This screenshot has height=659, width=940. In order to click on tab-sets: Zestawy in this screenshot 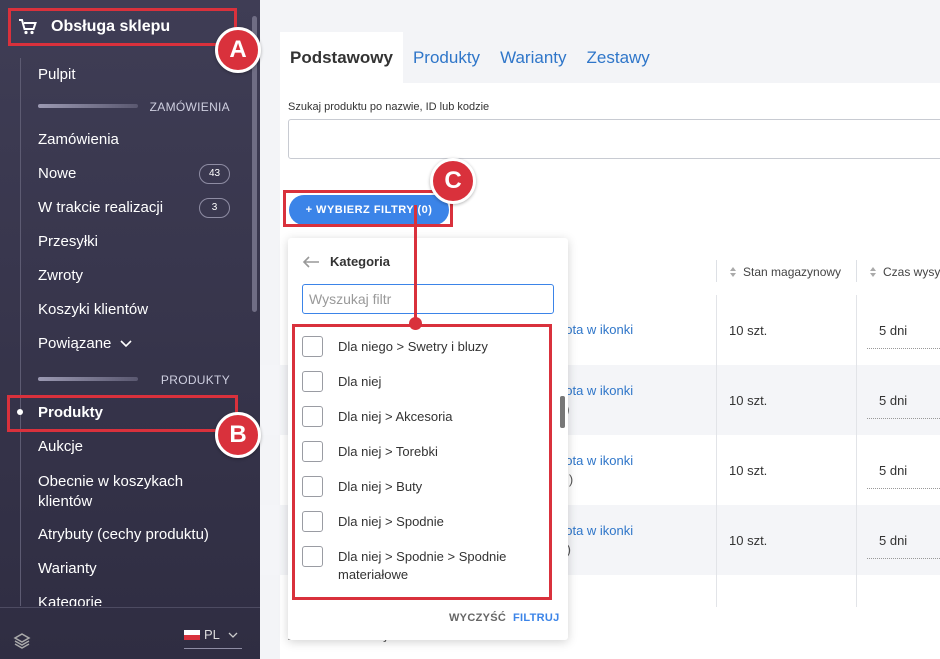, I will do `click(618, 57)`.